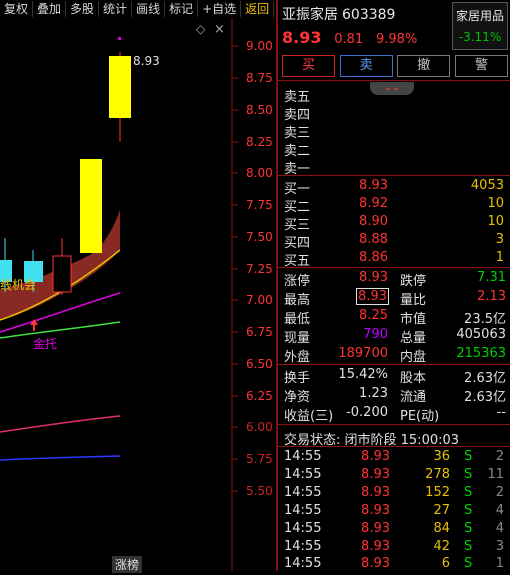  What do you see at coordinates (394, 493) in the screenshot?
I see `tick-row: 14:55 8.93 152 S 2` at bounding box center [394, 493].